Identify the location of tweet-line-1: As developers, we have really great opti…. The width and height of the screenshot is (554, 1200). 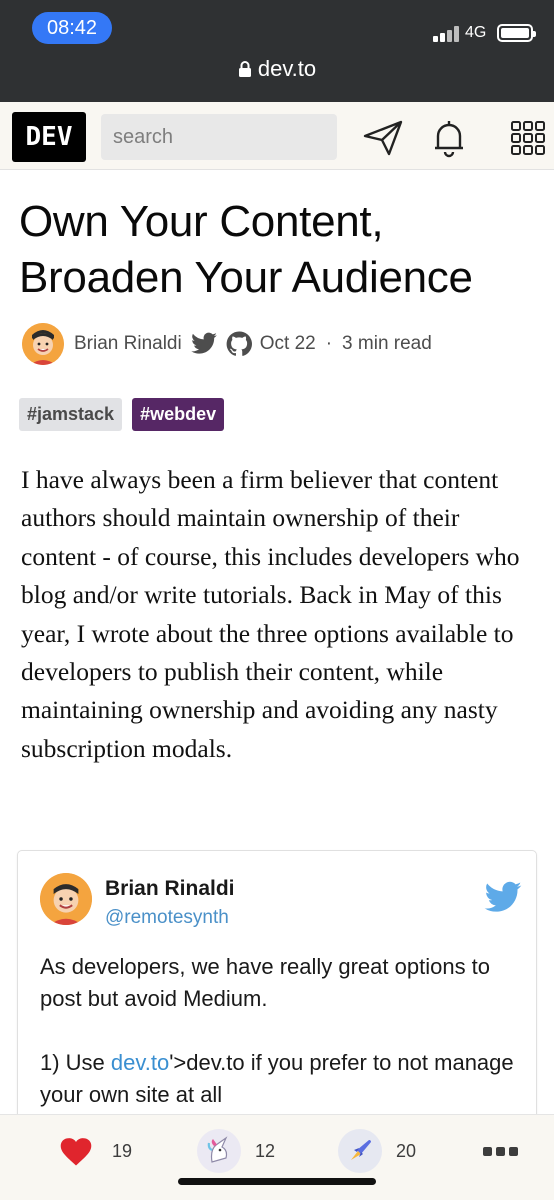
(265, 982).